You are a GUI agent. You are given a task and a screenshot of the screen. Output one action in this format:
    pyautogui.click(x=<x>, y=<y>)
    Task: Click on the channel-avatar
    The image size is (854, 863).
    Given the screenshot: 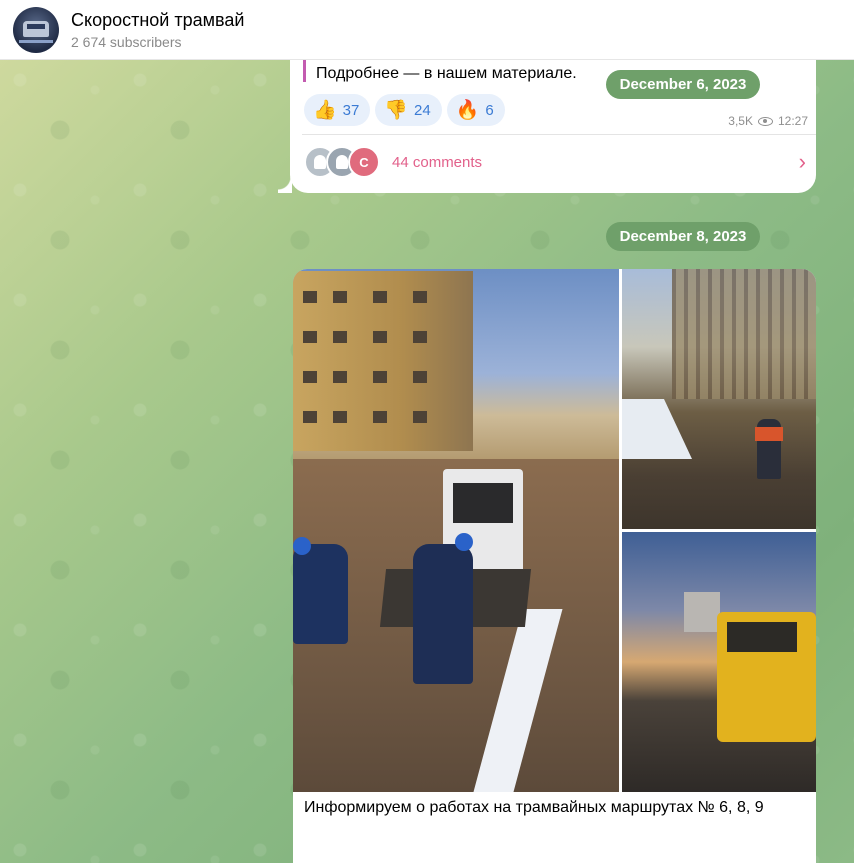 What is the action you would take?
    pyautogui.click(x=36, y=29)
    